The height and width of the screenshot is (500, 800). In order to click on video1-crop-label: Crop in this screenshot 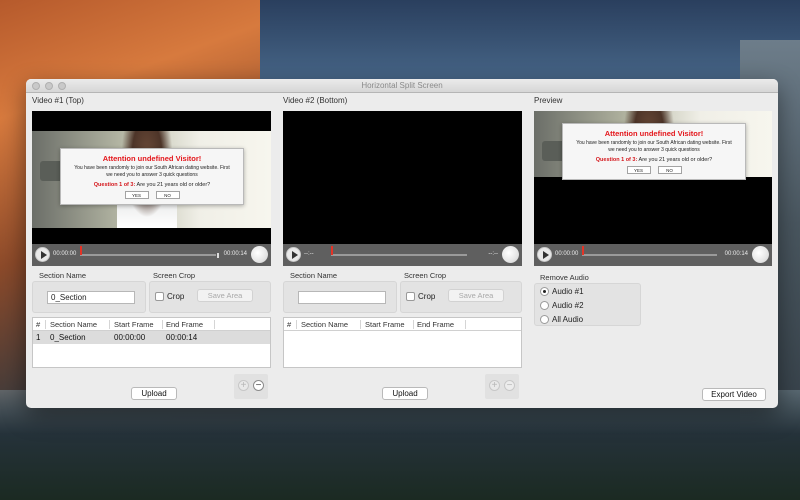, I will do `click(176, 296)`.